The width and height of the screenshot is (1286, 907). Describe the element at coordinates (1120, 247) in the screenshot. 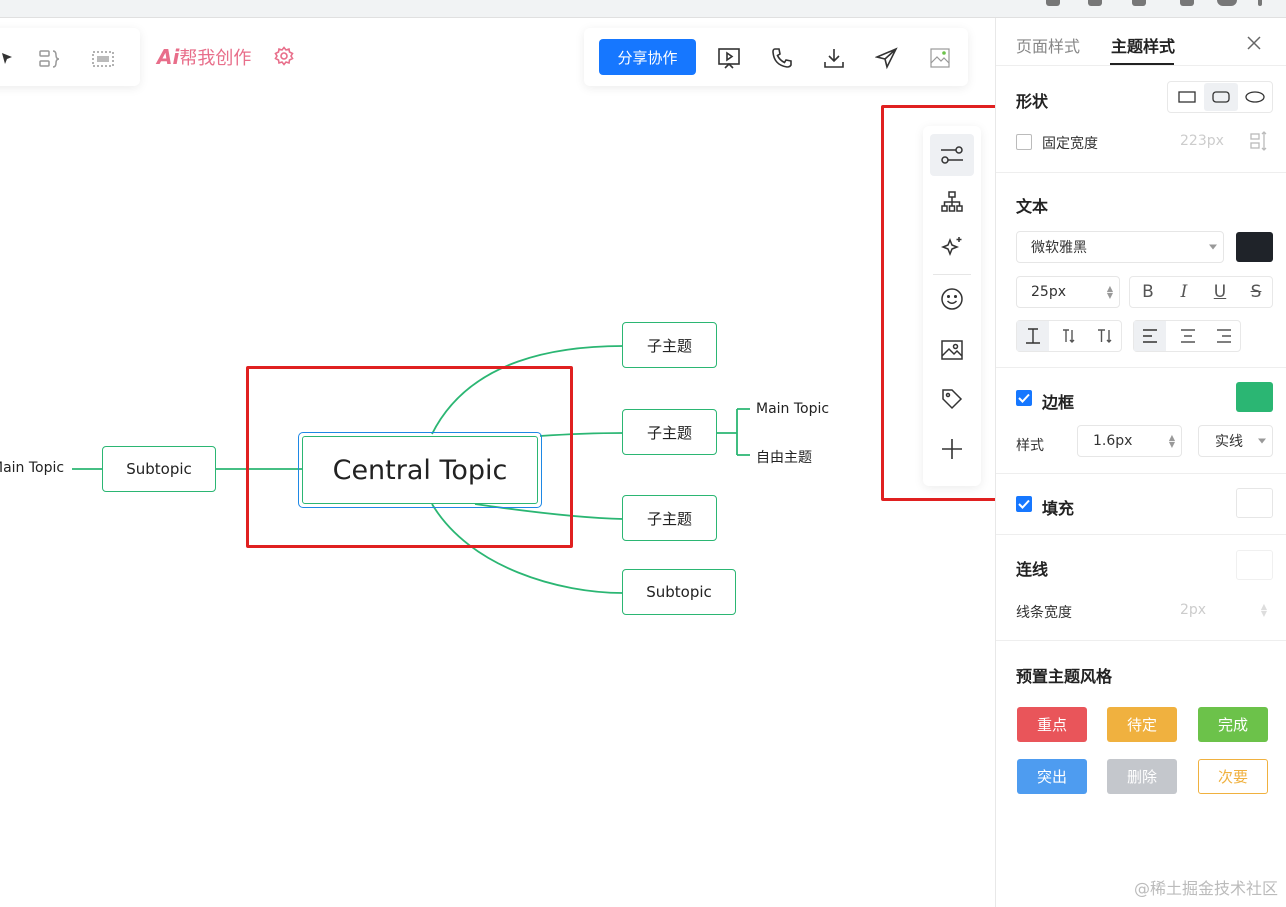

I see `font-family-select: 微软雅黑` at that location.